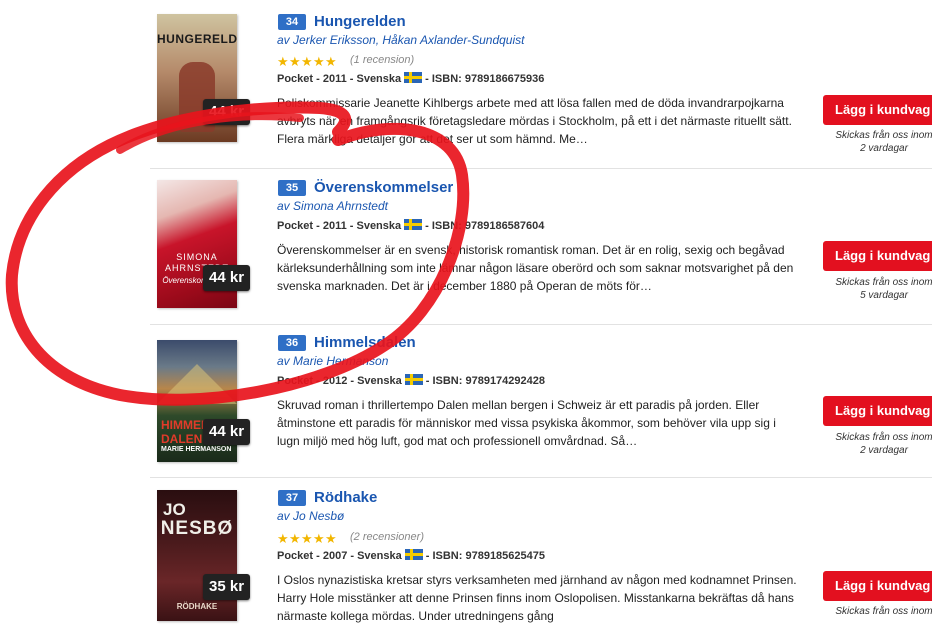 The height and width of the screenshot is (625, 932). What do you see at coordinates (485, 381) in the screenshot?
I see `meta-isbn: - ISBN: 9789174292428` at bounding box center [485, 381].